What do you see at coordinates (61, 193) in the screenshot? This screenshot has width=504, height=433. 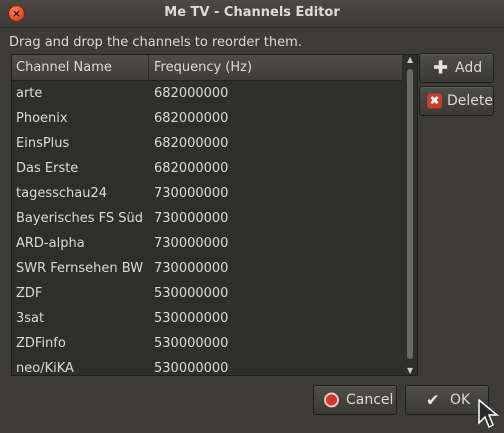 I see `channel-name: tagesschau24` at bounding box center [61, 193].